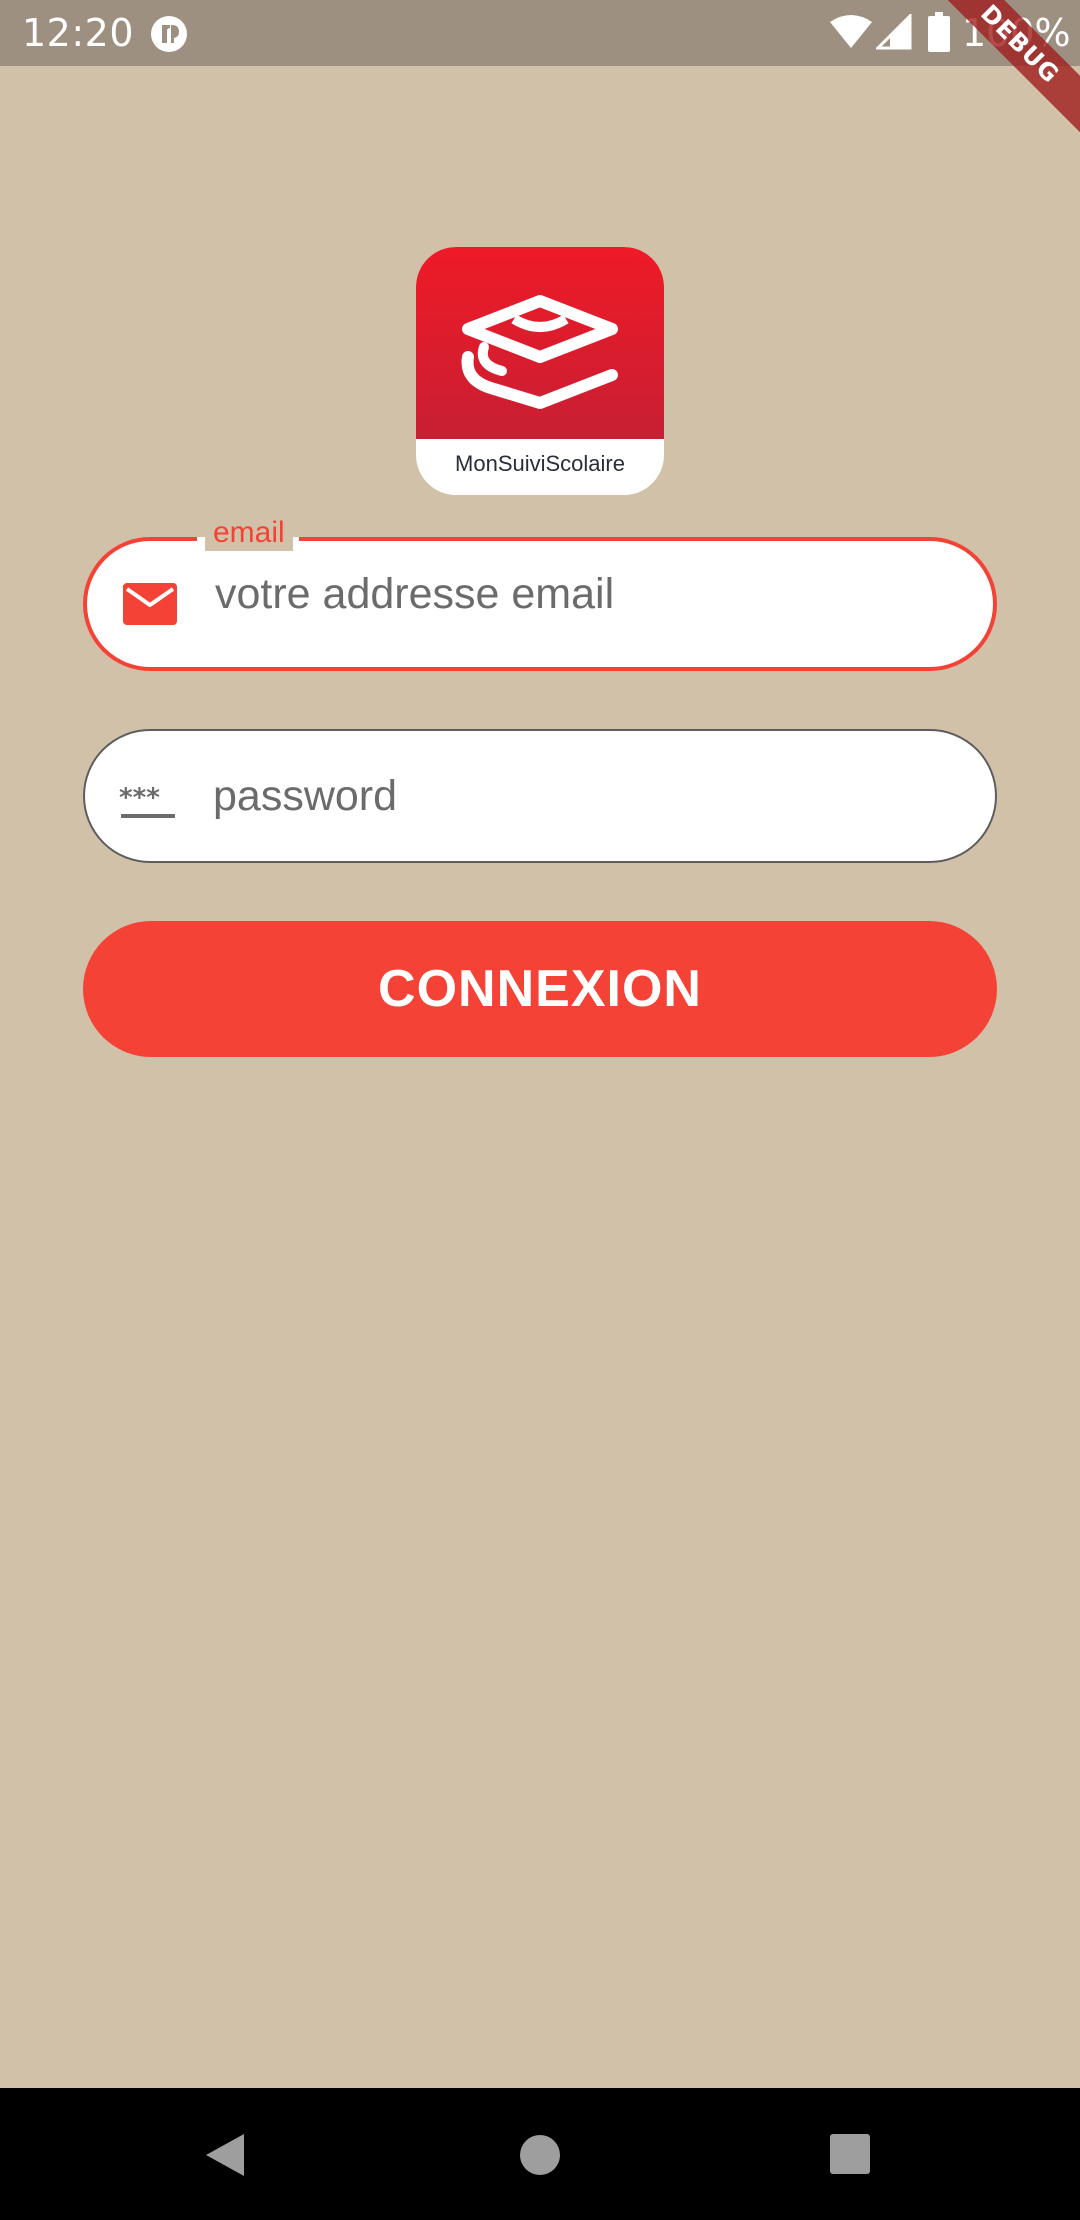 This screenshot has height=2220, width=1080. I want to click on password-icon: ***, so click(147, 800).